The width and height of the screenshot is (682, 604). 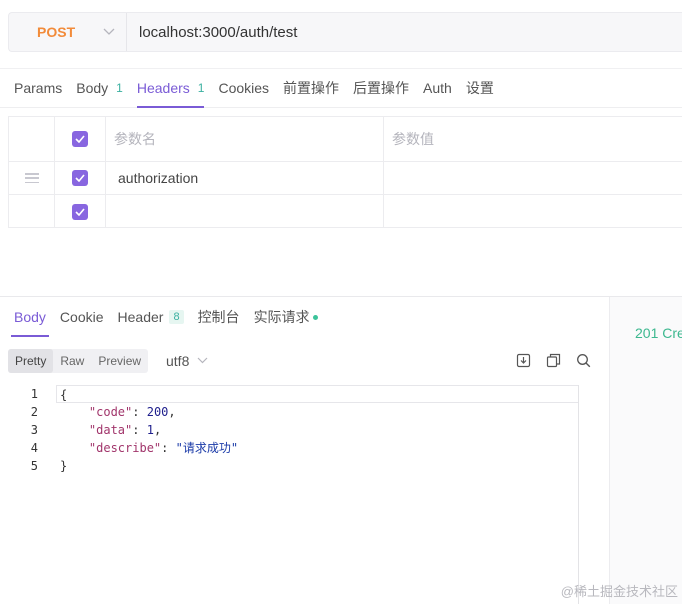 What do you see at coordinates (110, 430) in the screenshot?
I see `json-key: "data"` at bounding box center [110, 430].